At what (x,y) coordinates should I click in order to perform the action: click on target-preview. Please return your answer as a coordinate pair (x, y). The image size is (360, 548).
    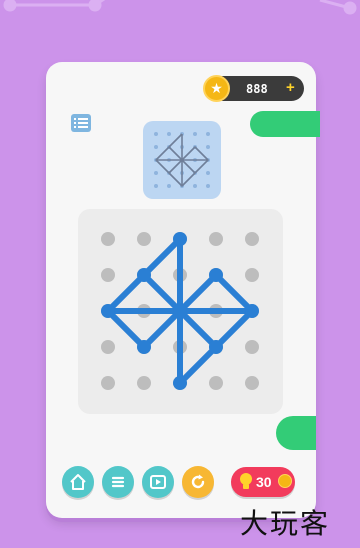
    Looking at the image, I should click on (182, 160).